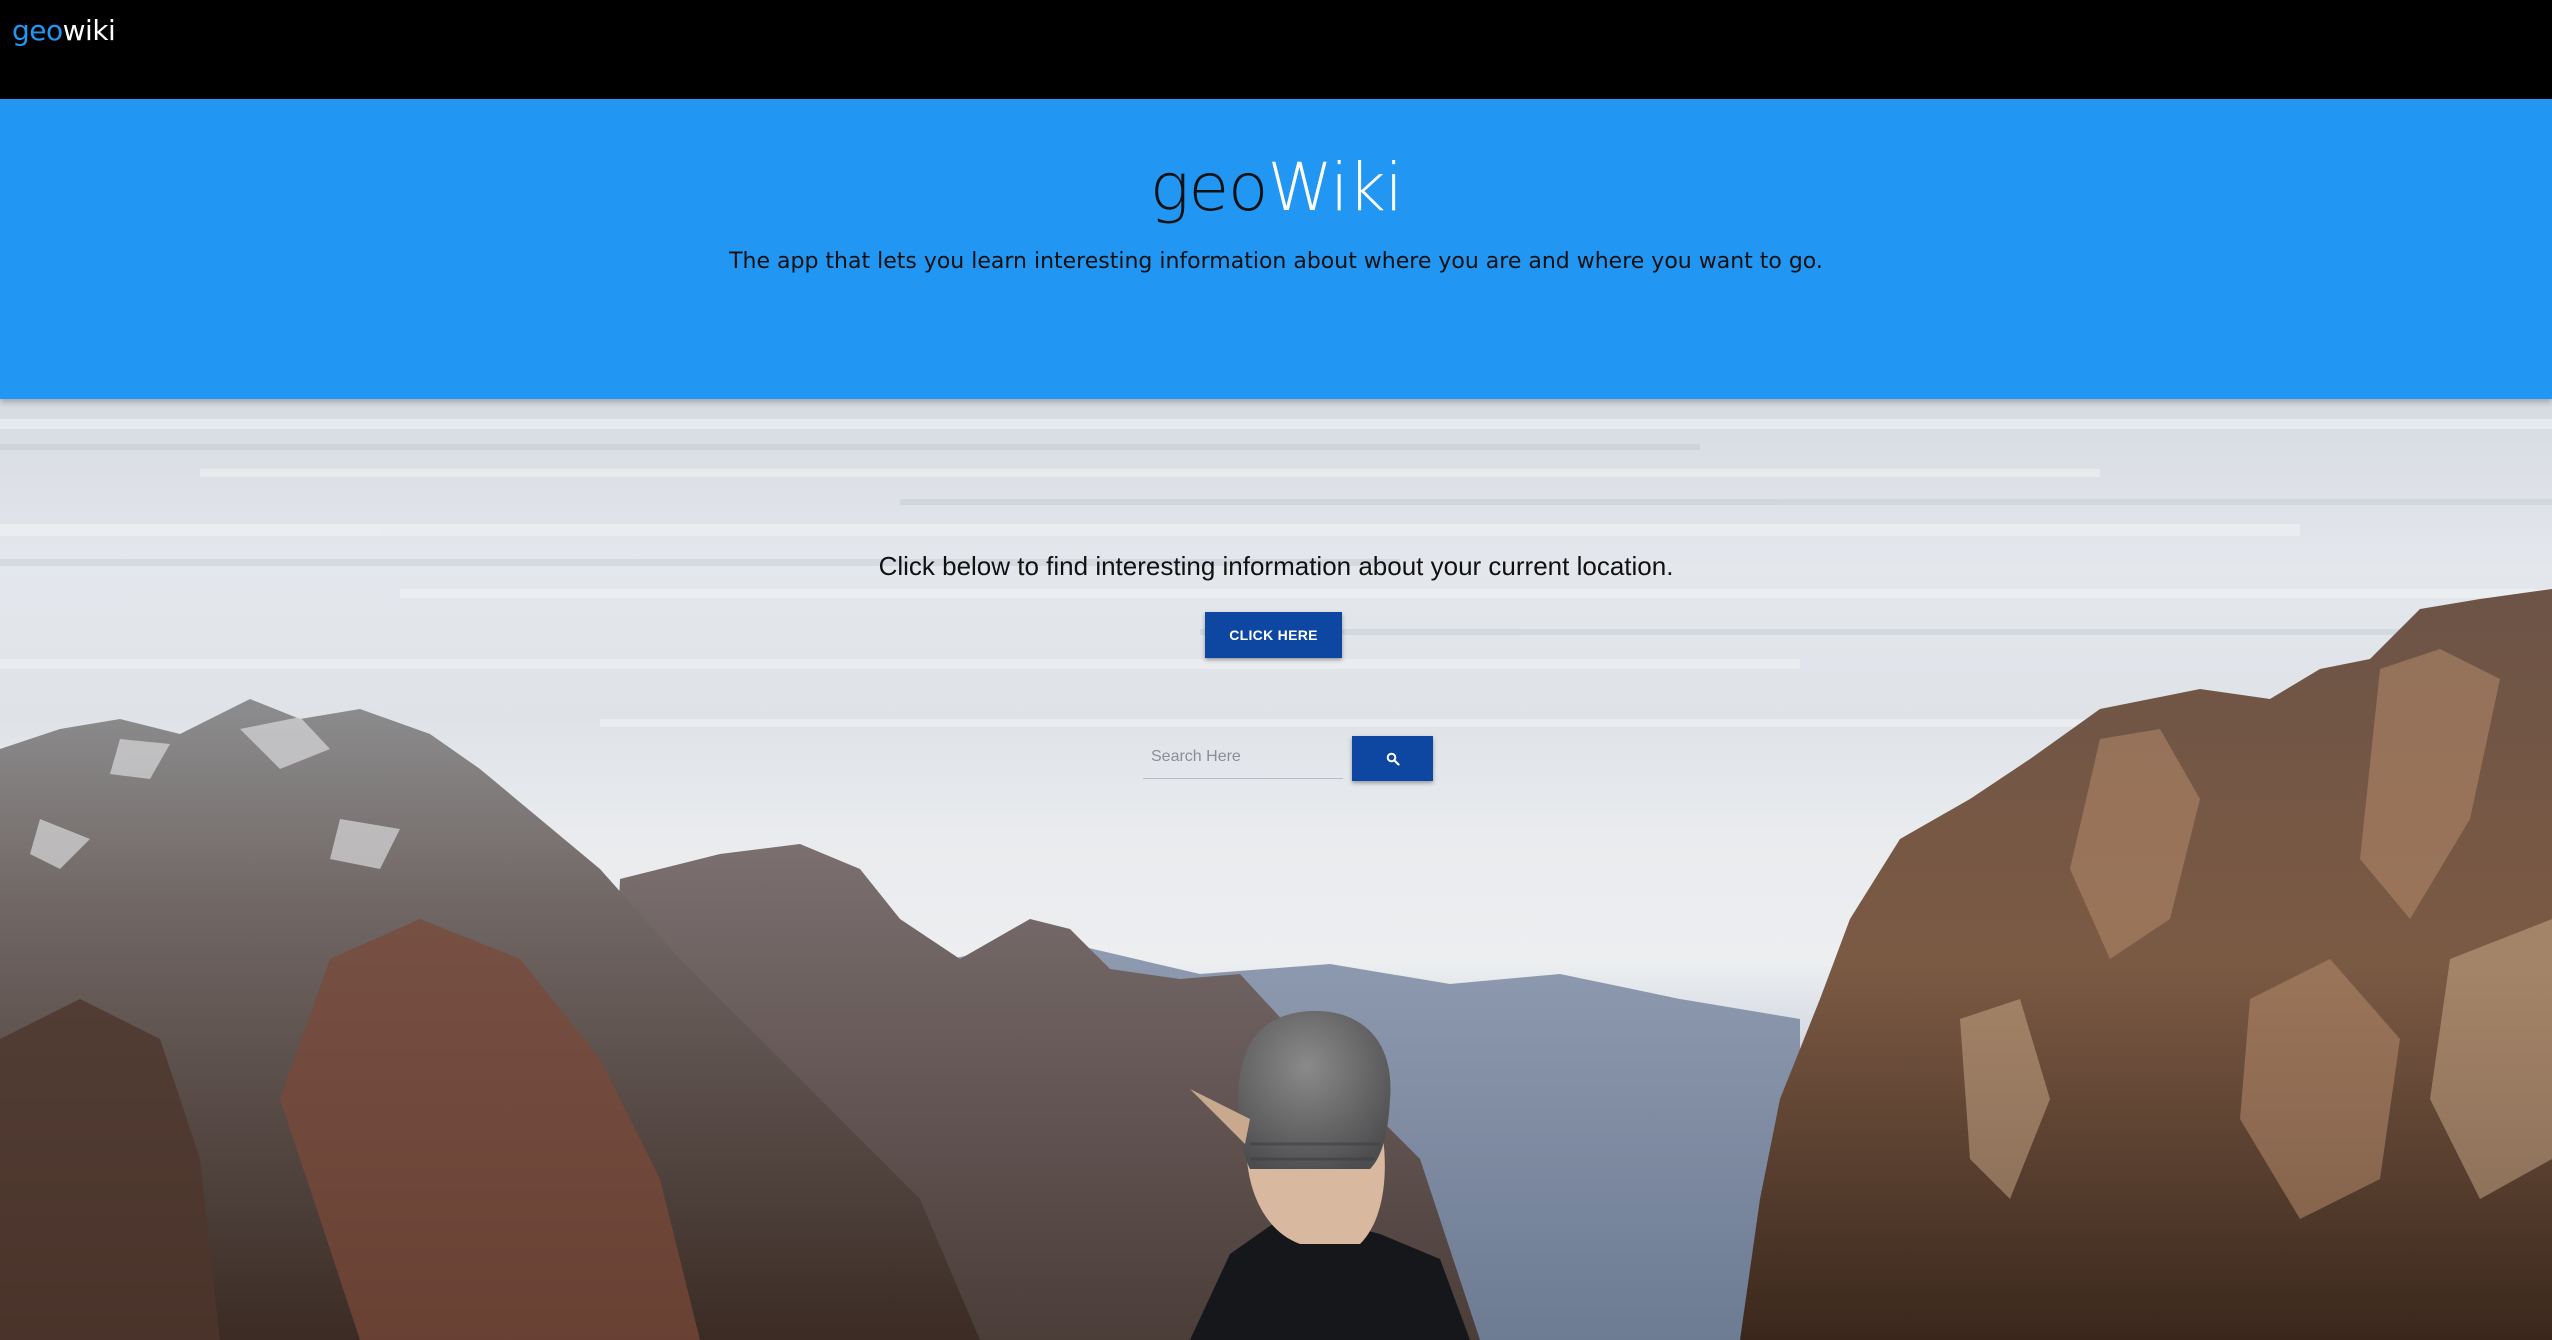  I want to click on search-icon, so click(1393, 759).